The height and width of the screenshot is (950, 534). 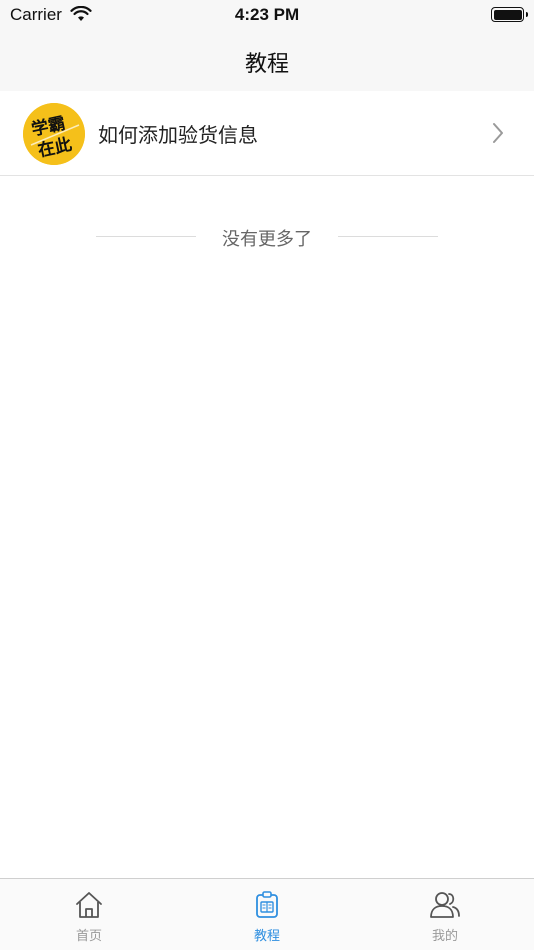 I want to click on tutorial-icon, so click(x=267, y=904).